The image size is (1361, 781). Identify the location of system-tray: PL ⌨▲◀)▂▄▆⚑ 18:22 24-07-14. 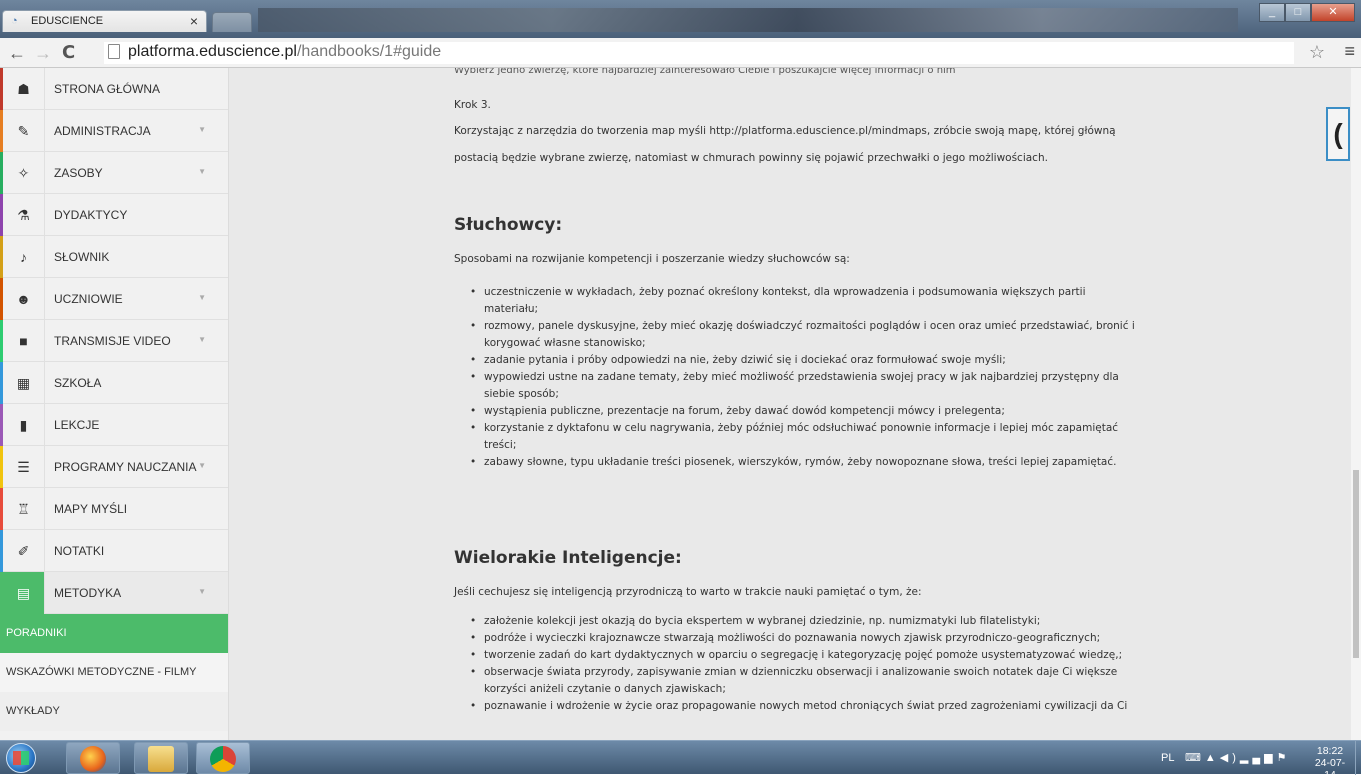
(1256, 763).